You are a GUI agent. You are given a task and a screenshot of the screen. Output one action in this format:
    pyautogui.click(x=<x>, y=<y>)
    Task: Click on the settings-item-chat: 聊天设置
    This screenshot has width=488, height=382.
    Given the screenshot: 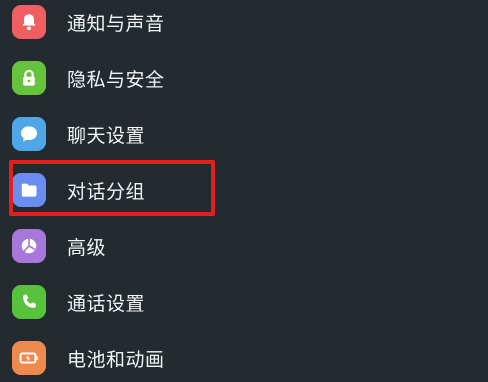 What is the action you would take?
    pyautogui.click(x=244, y=134)
    